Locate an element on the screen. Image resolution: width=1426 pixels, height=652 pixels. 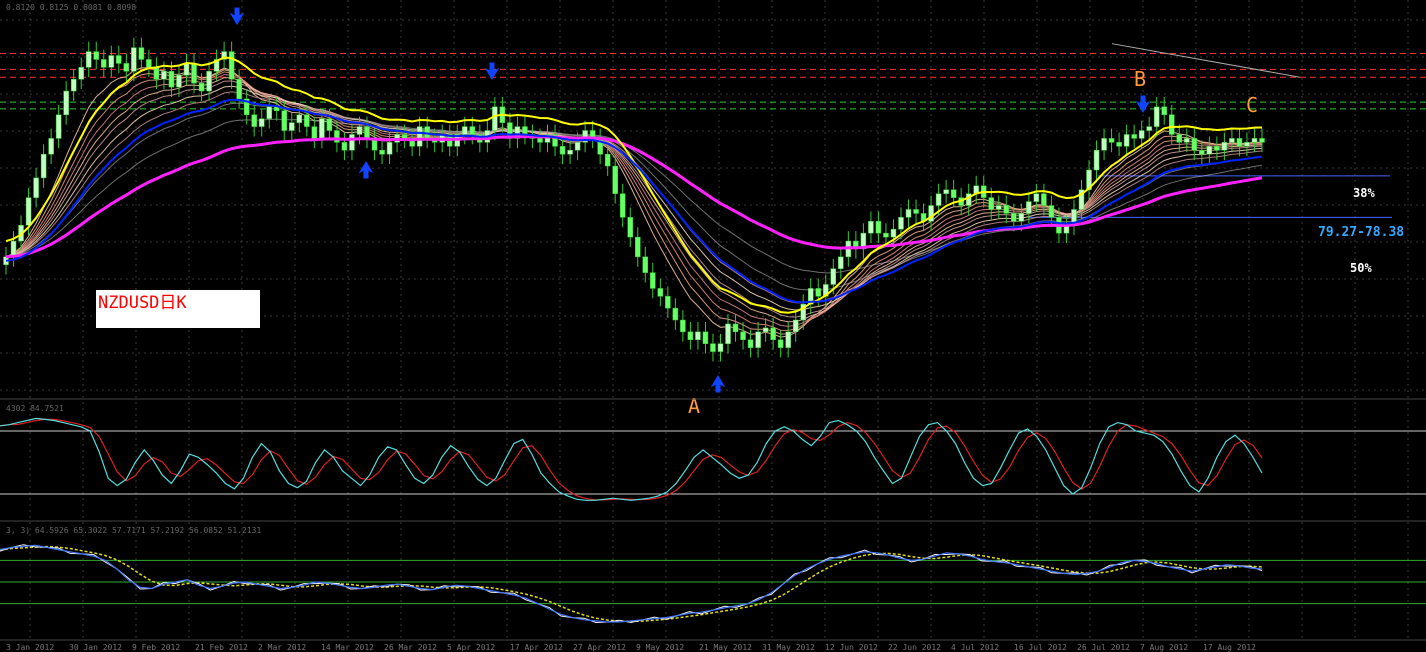
x-tick-label: 16 Jul 2012 is located at coordinates (1040, 647).